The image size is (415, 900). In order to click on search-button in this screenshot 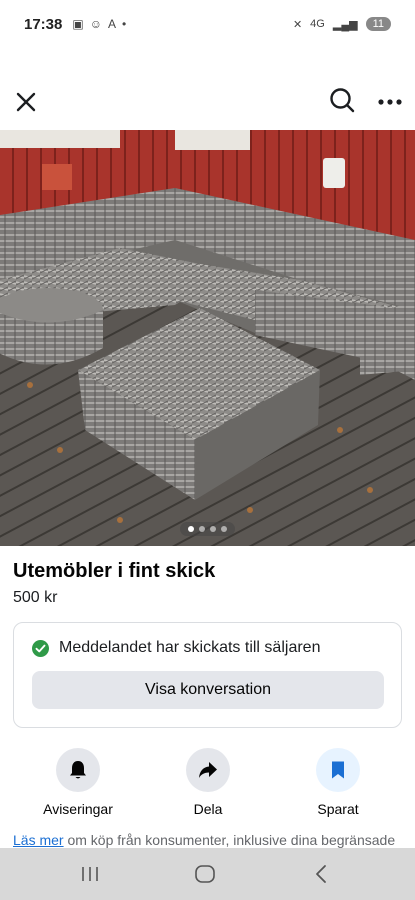, I will do `click(342, 100)`.